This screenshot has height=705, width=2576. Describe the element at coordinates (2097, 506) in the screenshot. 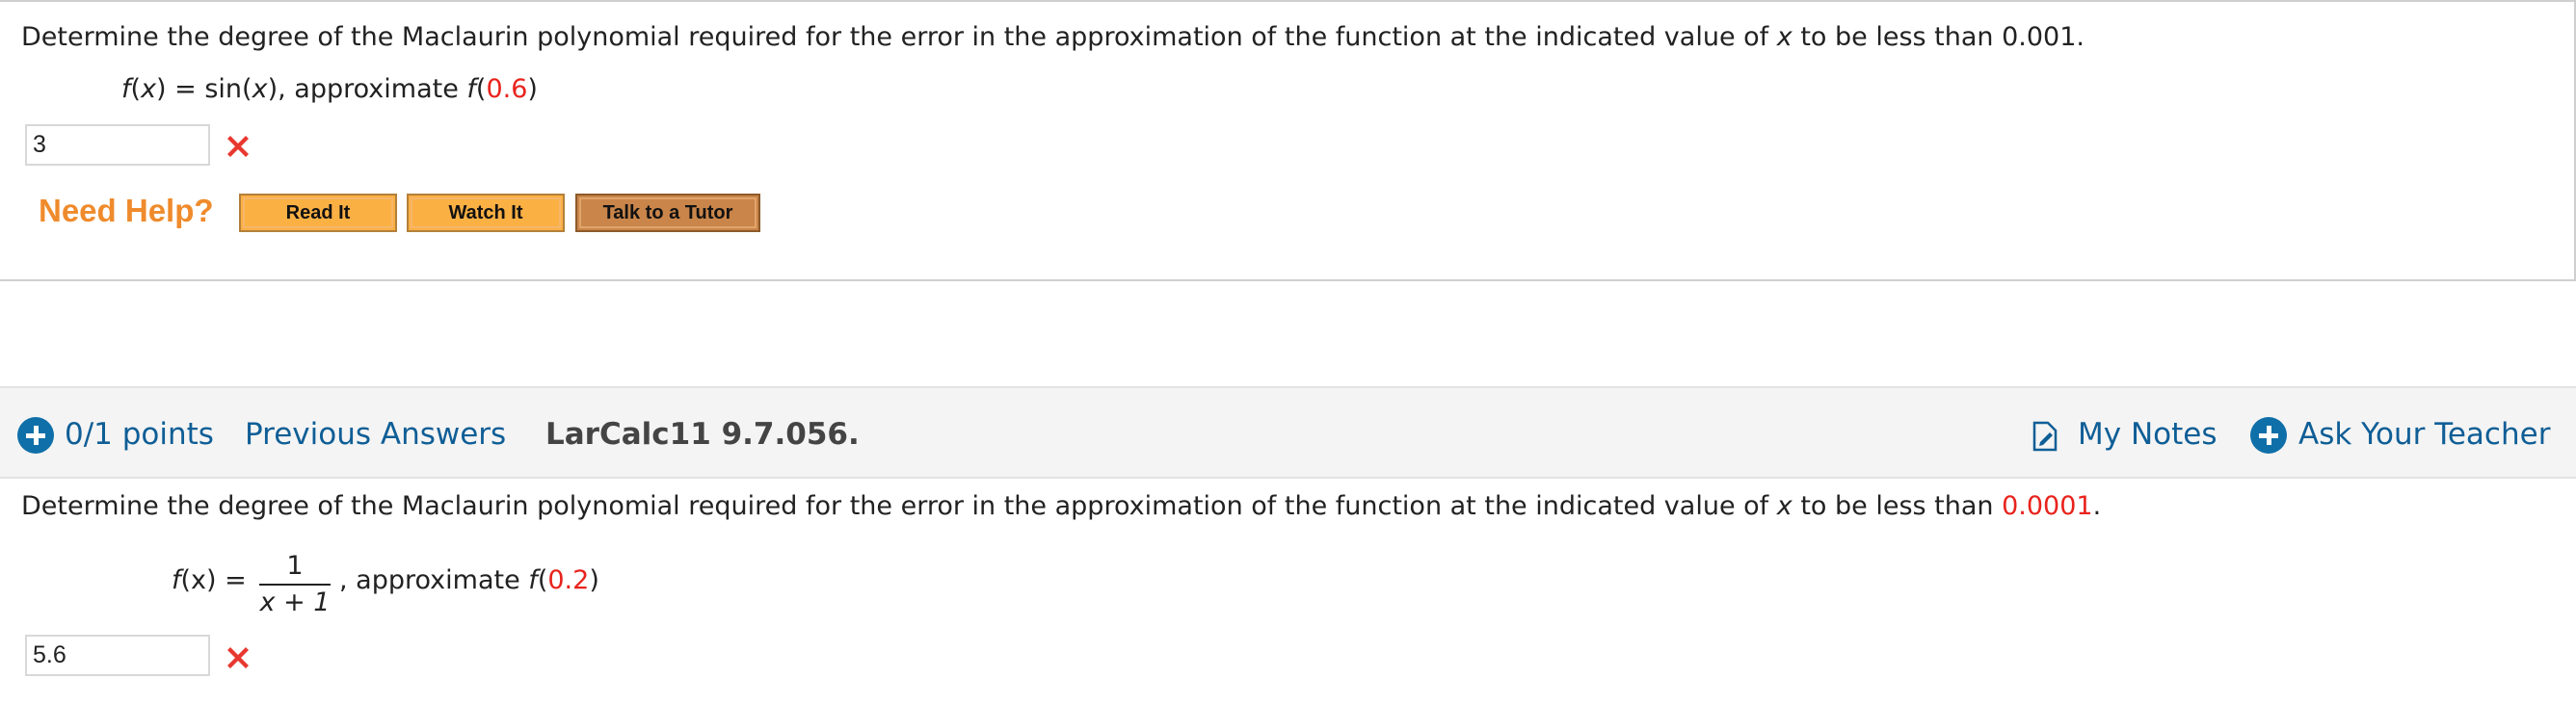

I see `prompt-text-end: .` at that location.